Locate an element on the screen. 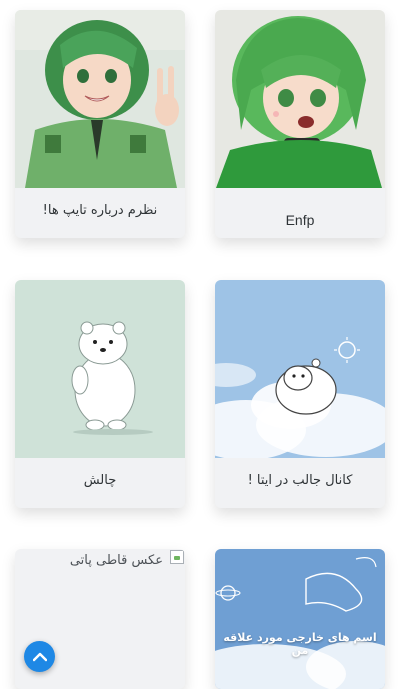 Image resolution: width=400 pixels, height=689 pixels. post-card: نظرم درباره تایپ ها! is located at coordinates (100, 124).